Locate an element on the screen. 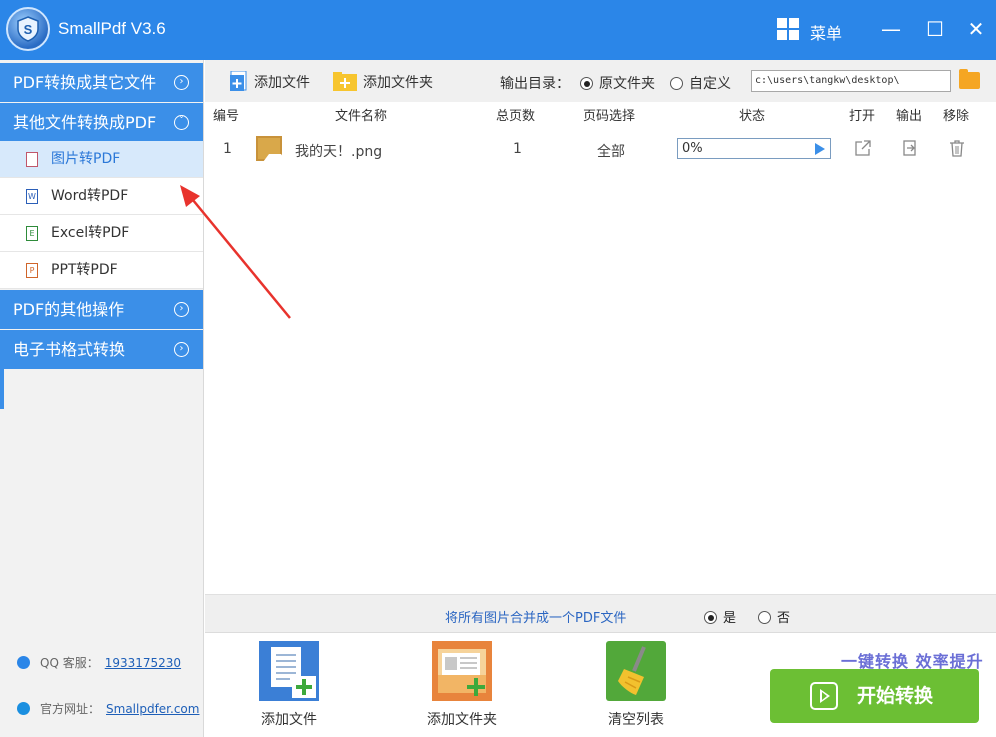  output-directory-label: 输出目录： is located at coordinates (535, 84).